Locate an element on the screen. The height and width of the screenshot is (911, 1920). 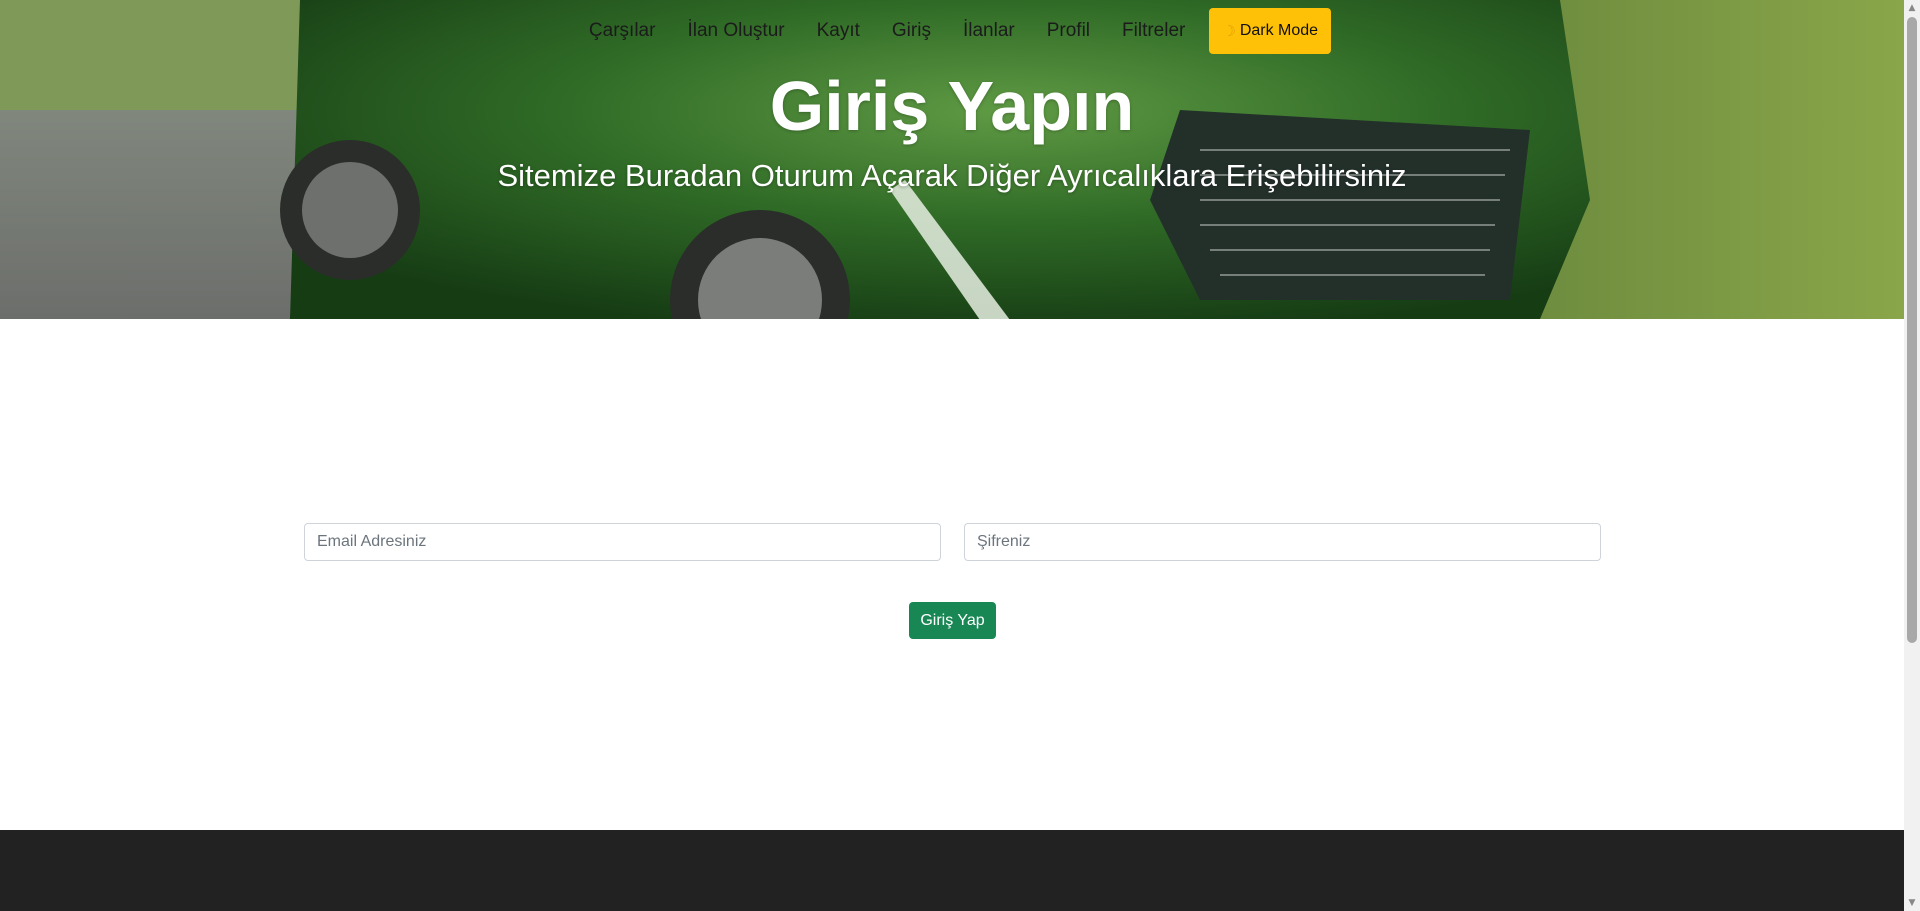
moon-icon: ☽ is located at coordinates (1229, 31).